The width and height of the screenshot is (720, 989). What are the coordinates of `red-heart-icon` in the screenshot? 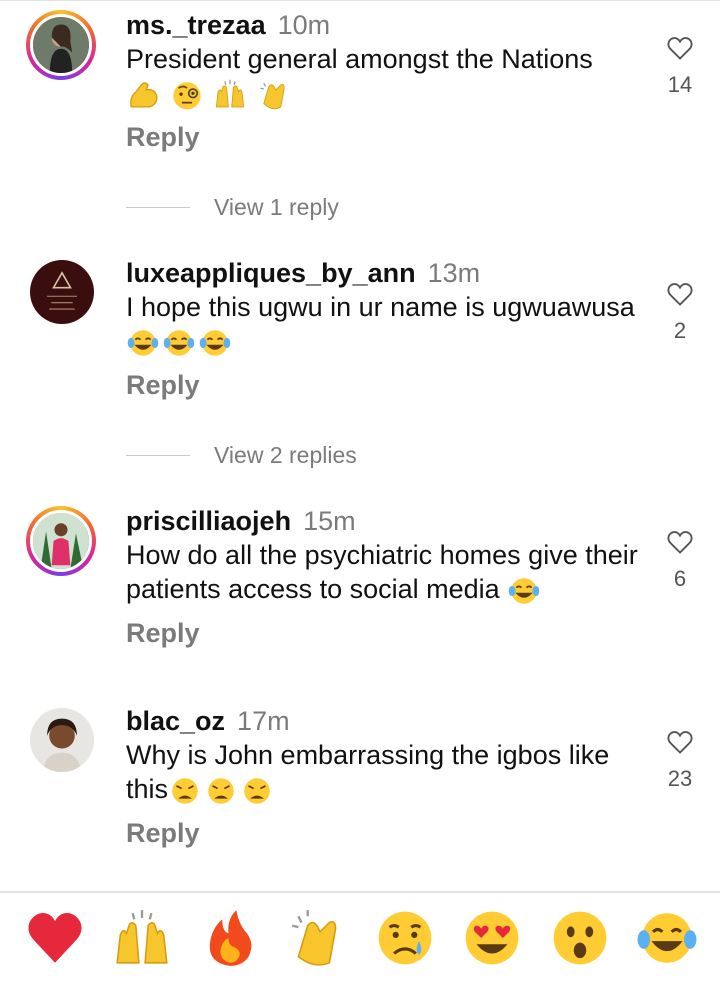 It's located at (55, 938).